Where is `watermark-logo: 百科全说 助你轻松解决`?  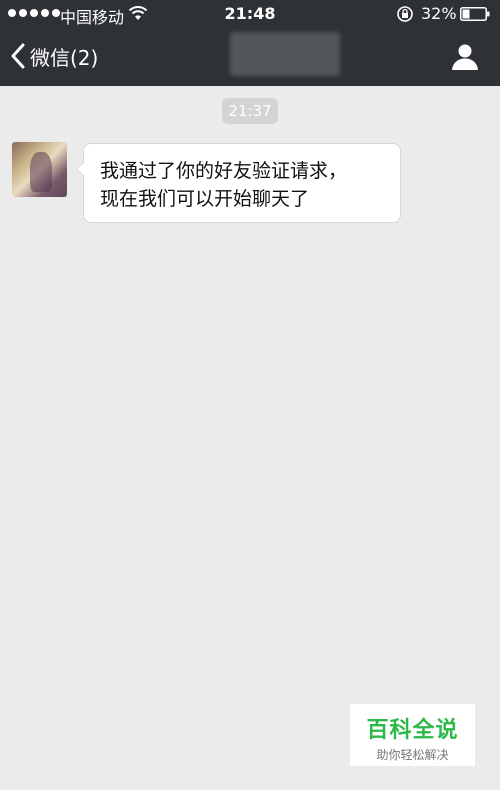 watermark-logo: 百科全说 助你轻松解决 is located at coordinates (412, 735).